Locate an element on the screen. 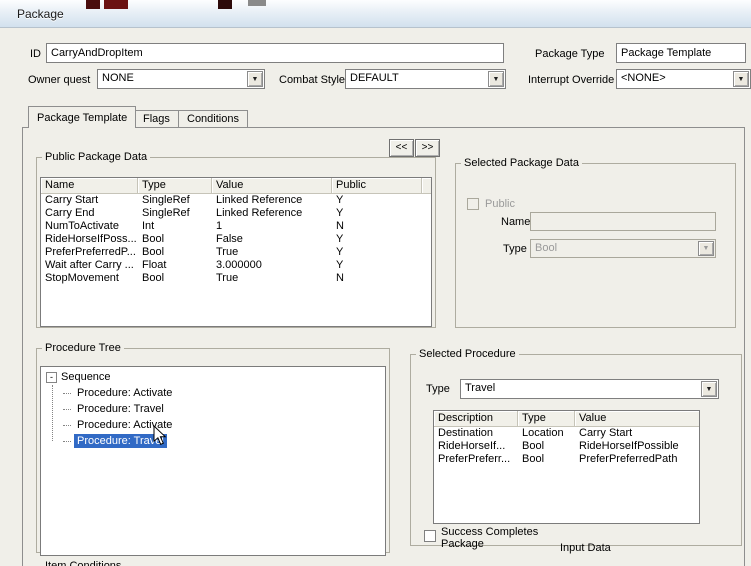 Image resolution: width=751 pixels, height=566 pixels. selected-procedure-title: Selected Procedure is located at coordinates (467, 354).